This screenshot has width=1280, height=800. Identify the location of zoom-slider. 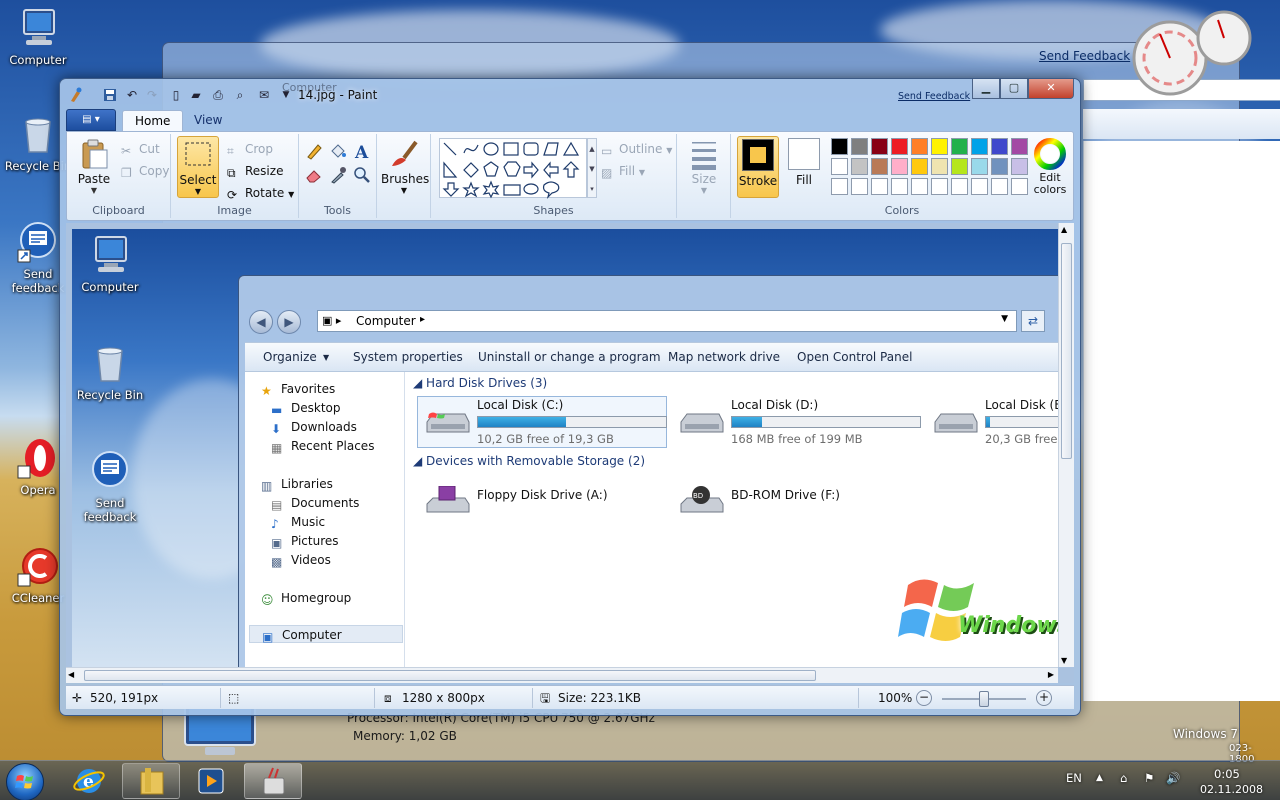
(984, 699).